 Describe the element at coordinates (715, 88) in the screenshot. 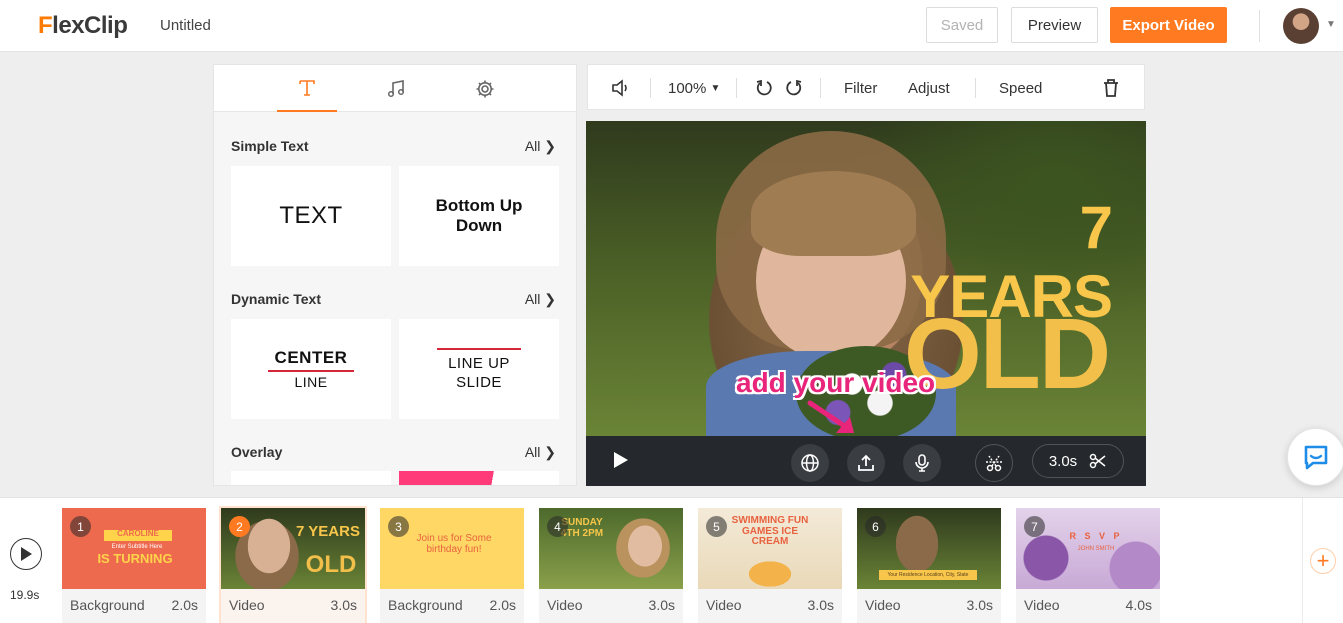

I see `caret-down-icon: ▼` at that location.